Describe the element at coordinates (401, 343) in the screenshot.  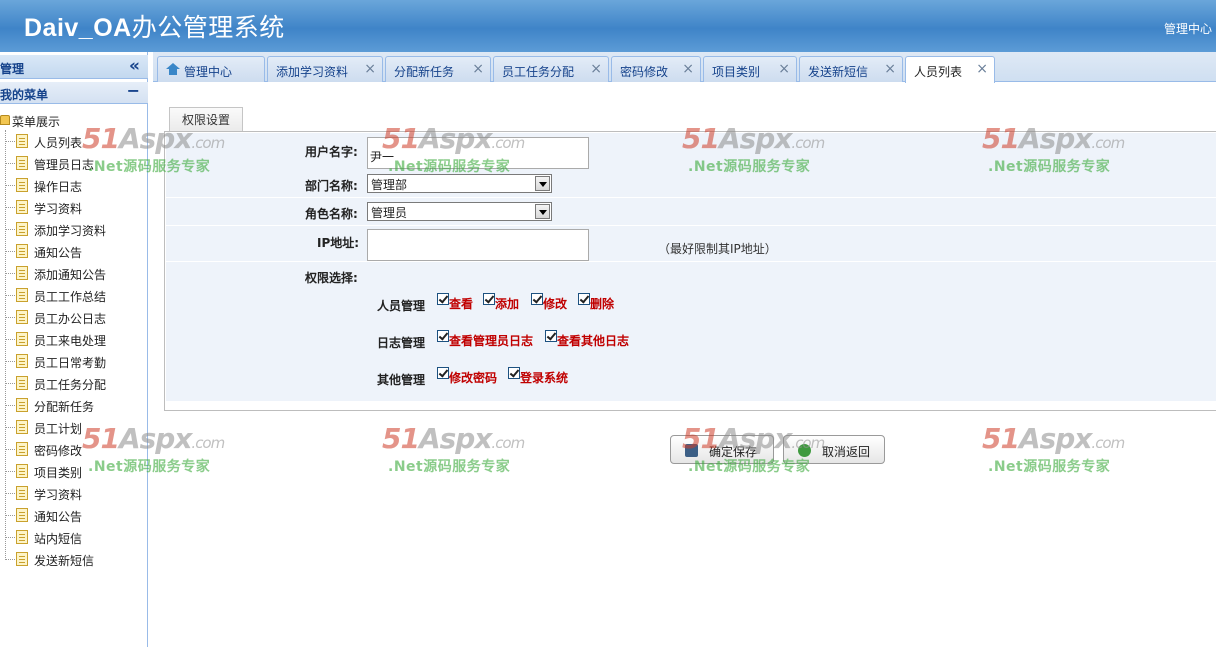
I see `permission-group-label: 日志管理` at that location.